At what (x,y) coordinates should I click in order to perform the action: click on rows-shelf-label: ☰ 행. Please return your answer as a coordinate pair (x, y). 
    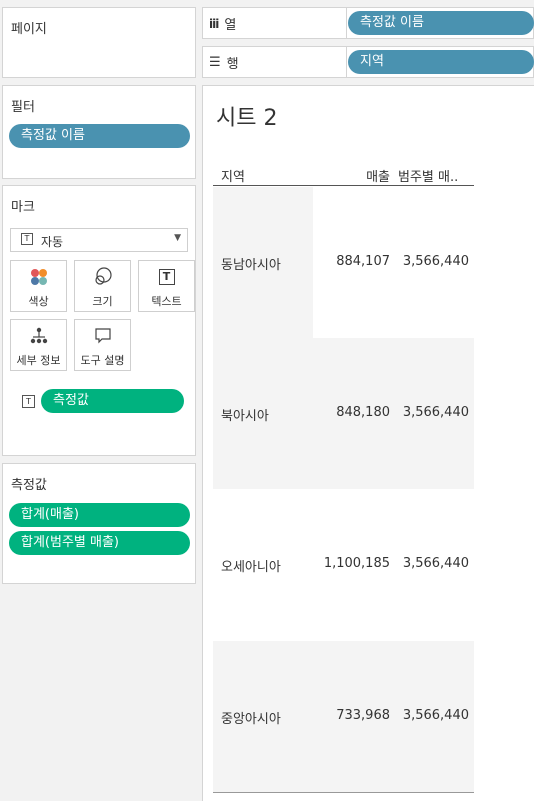
    Looking at the image, I should click on (224, 62).